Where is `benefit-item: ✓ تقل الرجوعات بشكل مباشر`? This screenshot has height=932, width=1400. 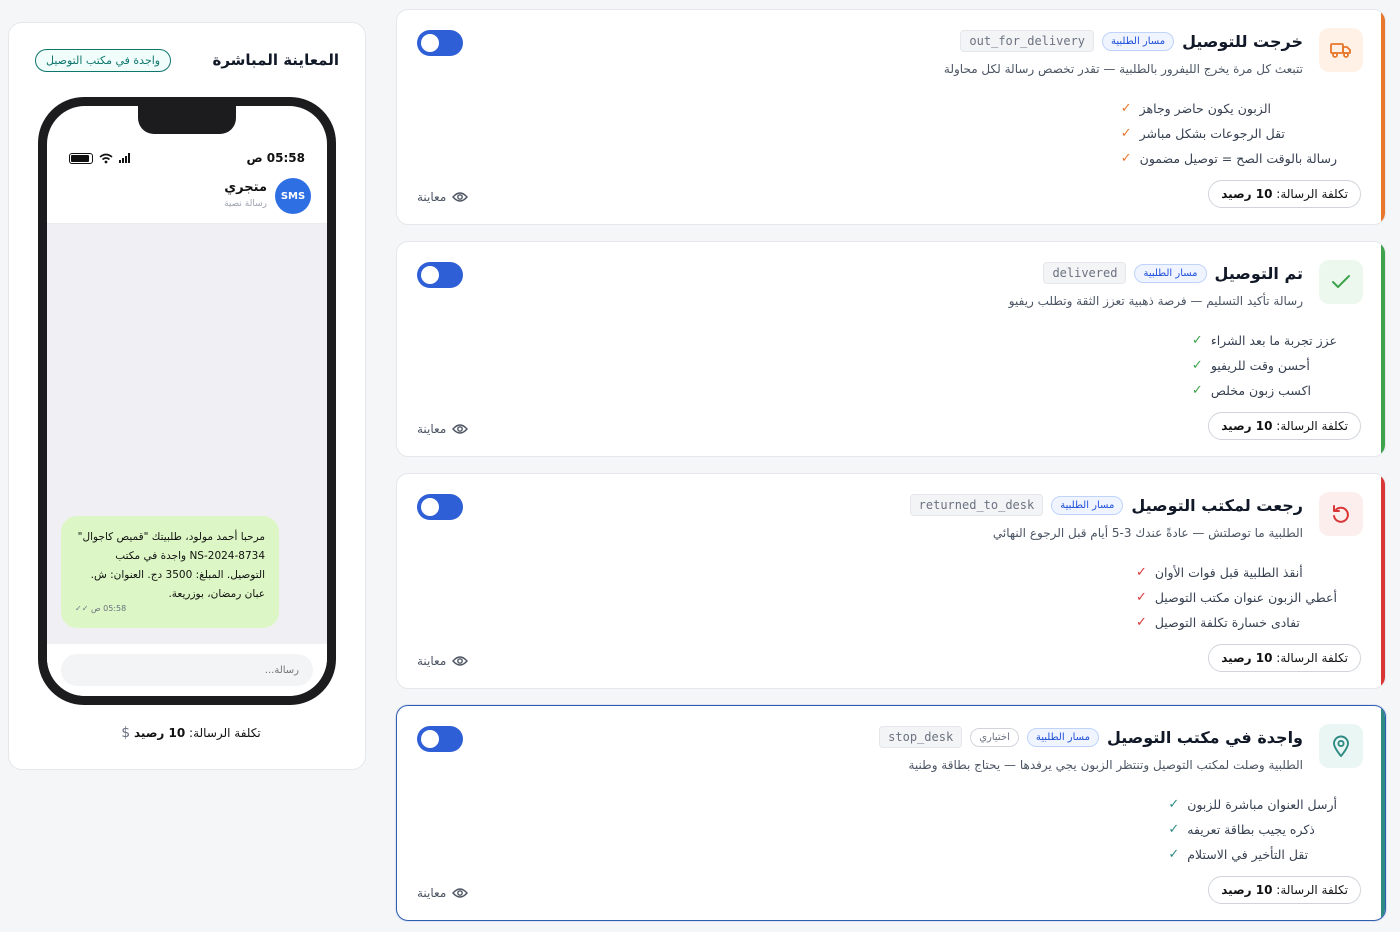
benefit-item: ✓ تقل الرجوعات بشكل مباشر is located at coordinates (1229, 133).